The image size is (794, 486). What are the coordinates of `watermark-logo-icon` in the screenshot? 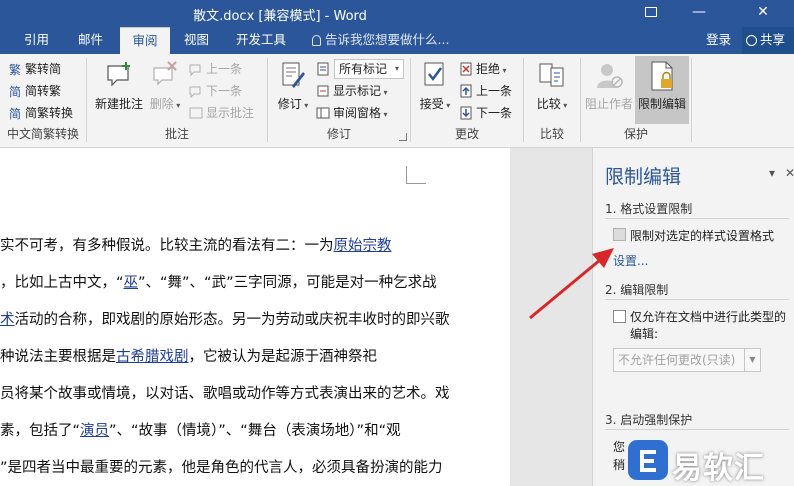 It's located at (648, 460).